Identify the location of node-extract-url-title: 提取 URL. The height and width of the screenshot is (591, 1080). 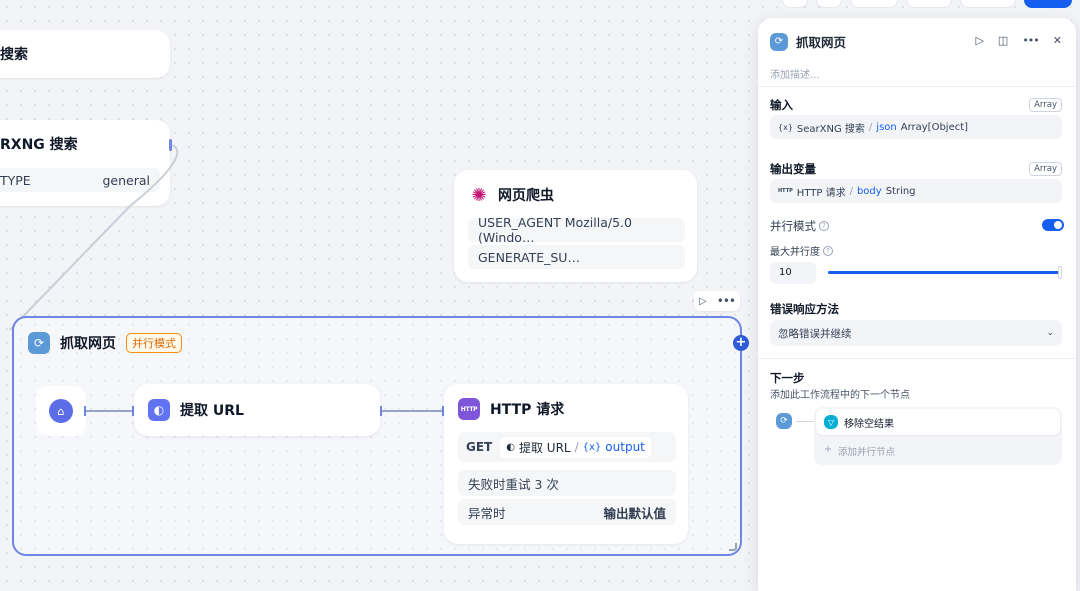
(212, 411).